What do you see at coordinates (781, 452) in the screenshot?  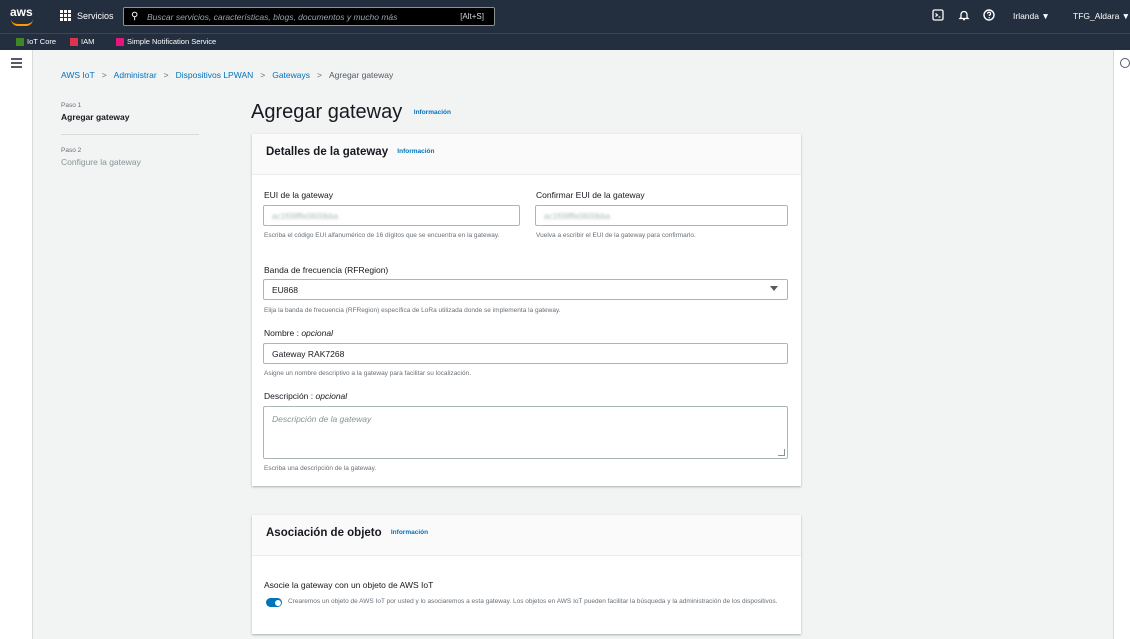 I see `resize-handle-icon` at bounding box center [781, 452].